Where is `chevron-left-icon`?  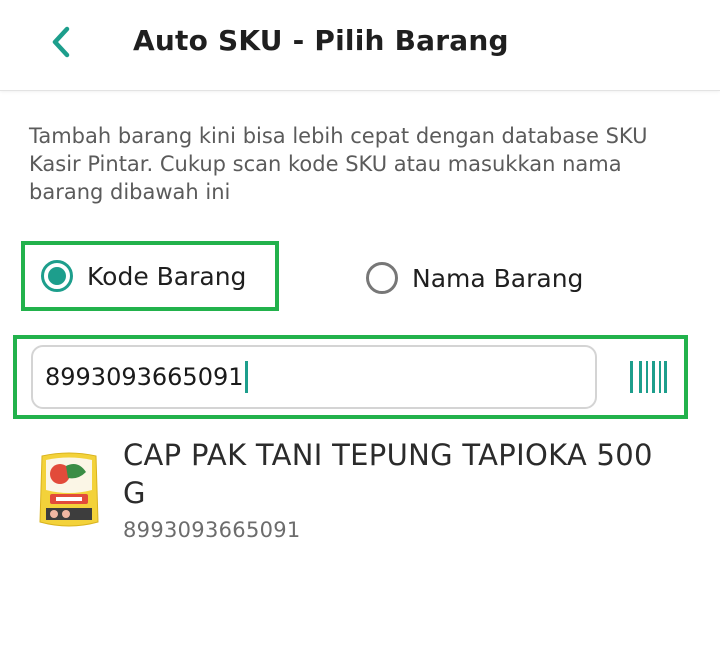
chevron-left-icon is located at coordinates (61, 42).